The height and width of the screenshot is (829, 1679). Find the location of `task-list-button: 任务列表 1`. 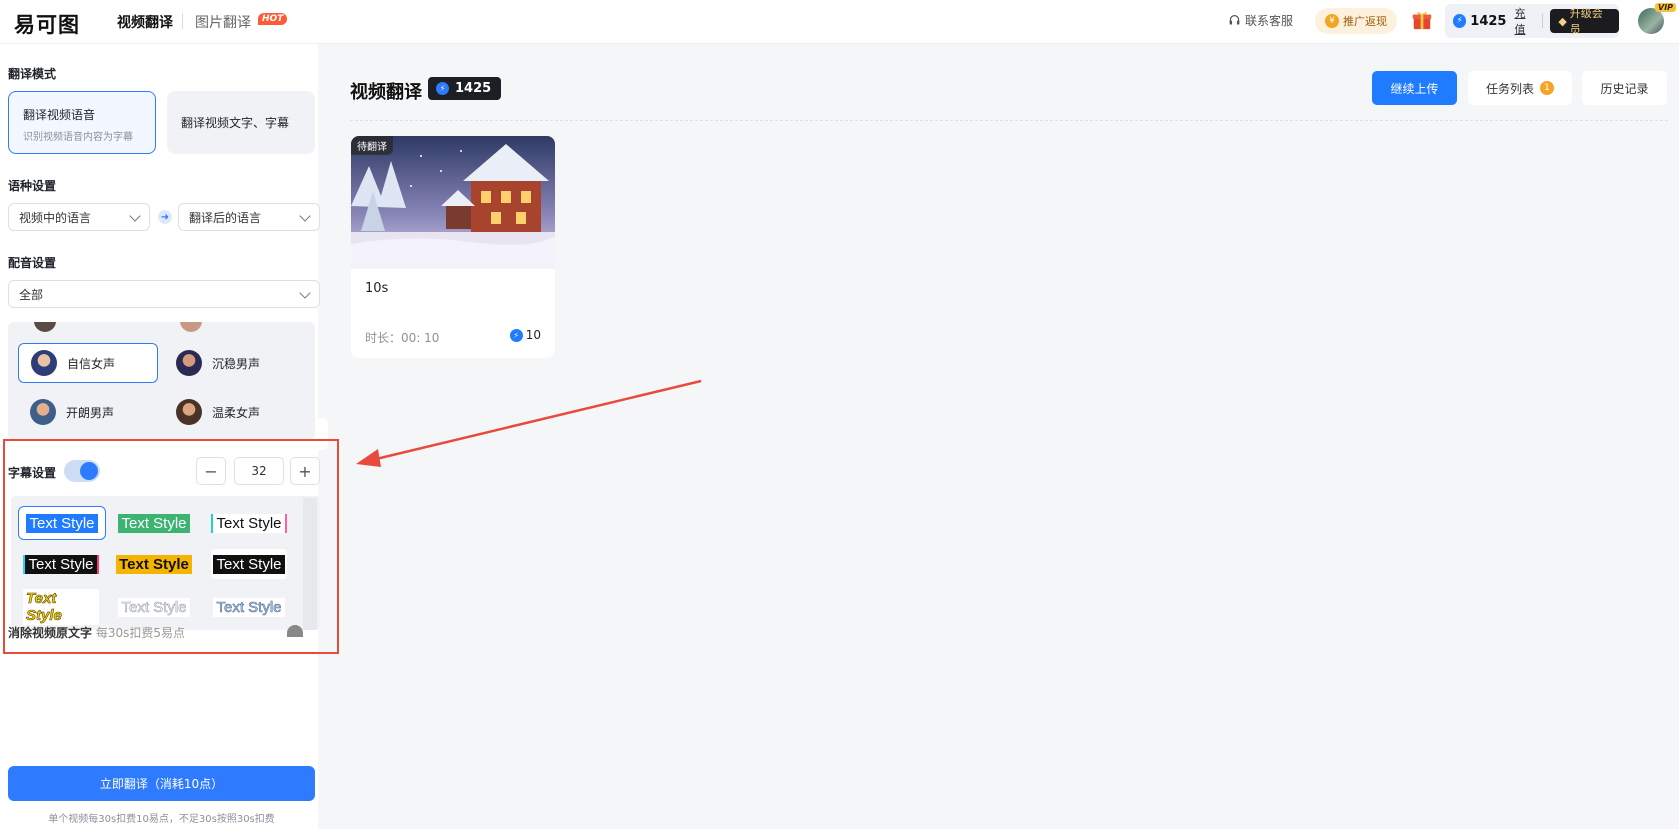

task-list-button: 任务列表 1 is located at coordinates (1520, 88).